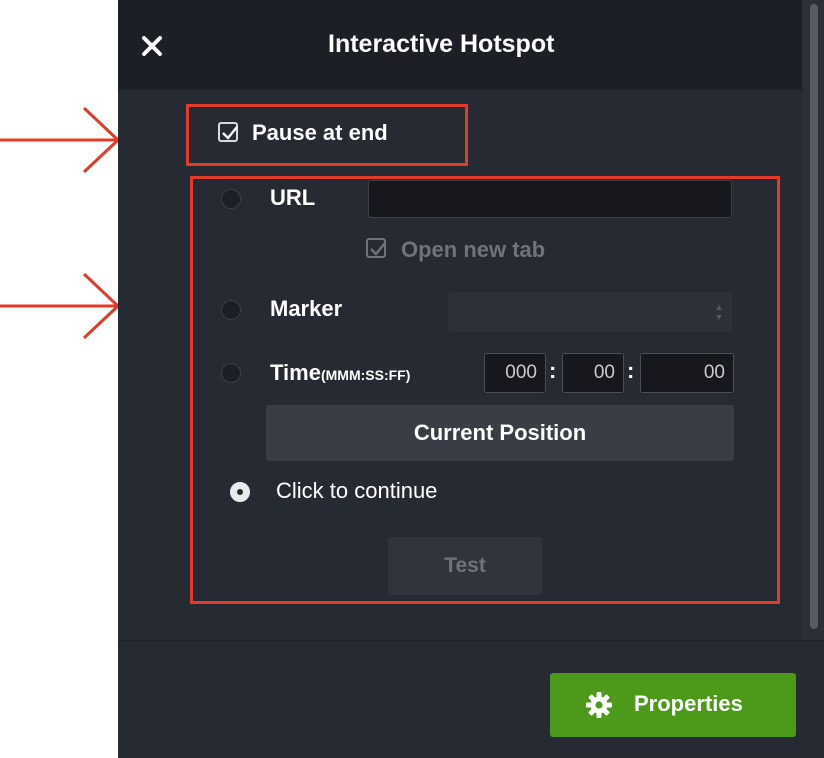 This screenshot has width=824, height=758. Describe the element at coordinates (365, 375) in the screenshot. I see `time-format-hint: (MMM:SS:FF)` at that location.